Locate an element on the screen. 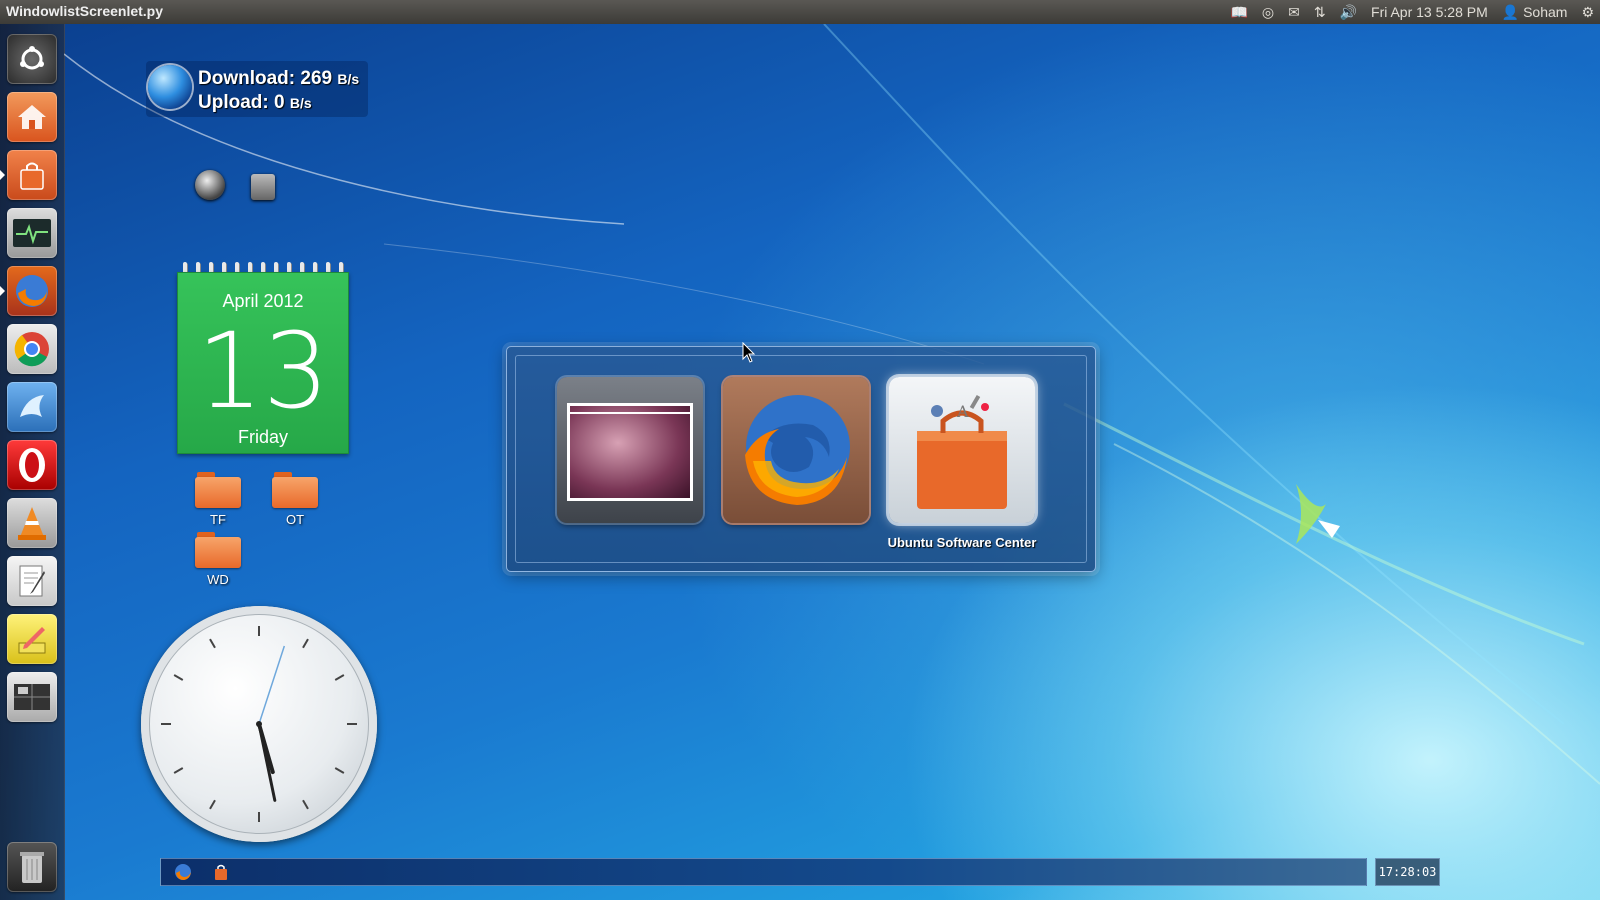 The height and width of the screenshot is (900, 1600). workspace-switcher-launcher is located at coordinates (32, 697).